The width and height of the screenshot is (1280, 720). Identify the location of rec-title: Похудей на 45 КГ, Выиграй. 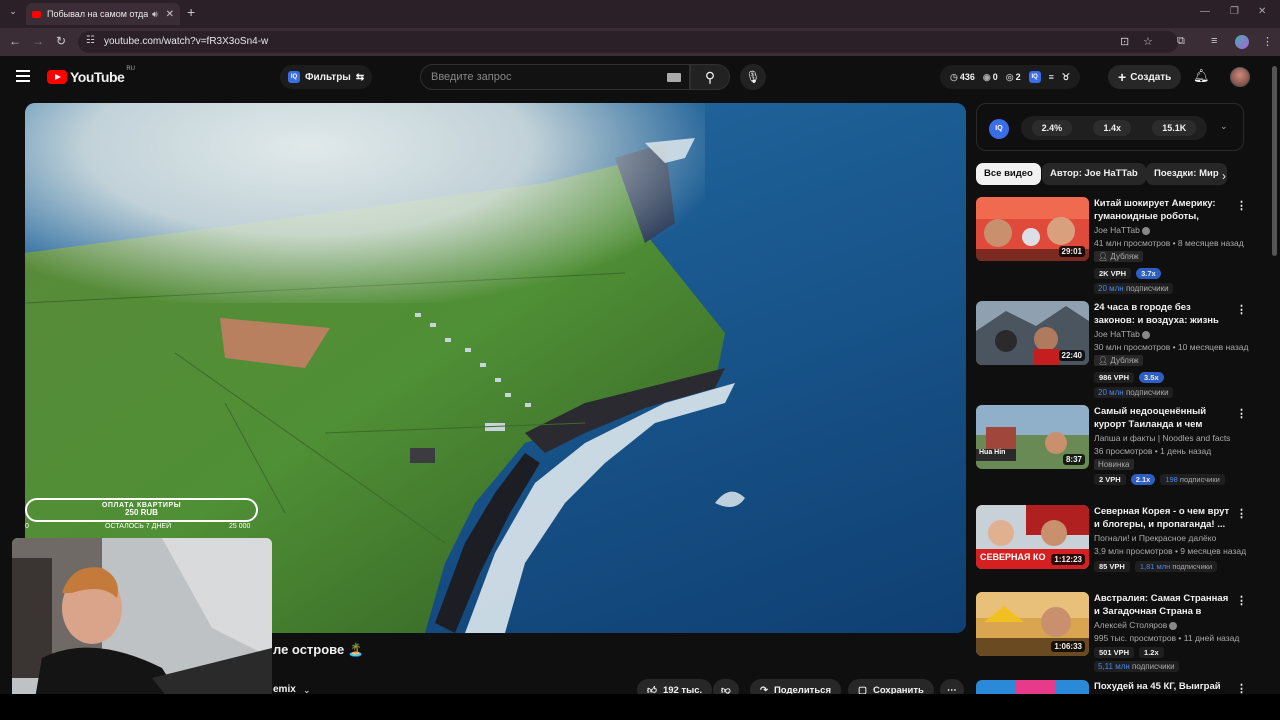
(1157, 686).